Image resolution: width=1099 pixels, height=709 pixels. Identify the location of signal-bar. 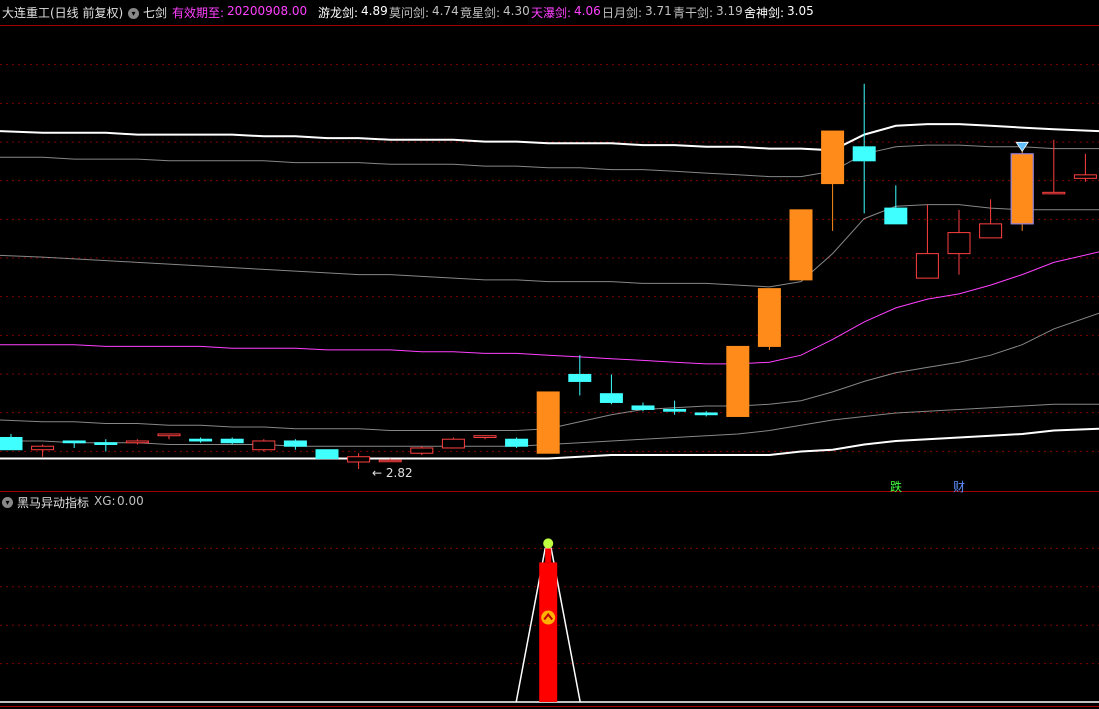
(548, 632).